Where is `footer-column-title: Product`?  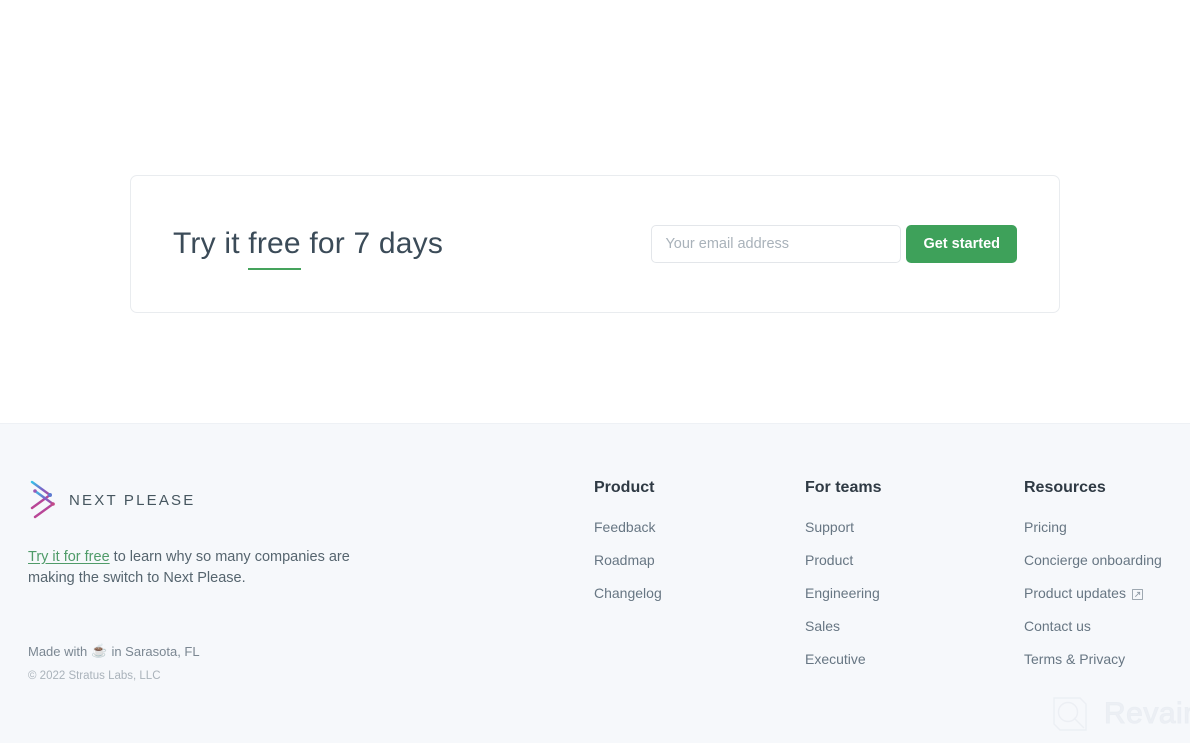
footer-column-title: Product is located at coordinates (624, 487).